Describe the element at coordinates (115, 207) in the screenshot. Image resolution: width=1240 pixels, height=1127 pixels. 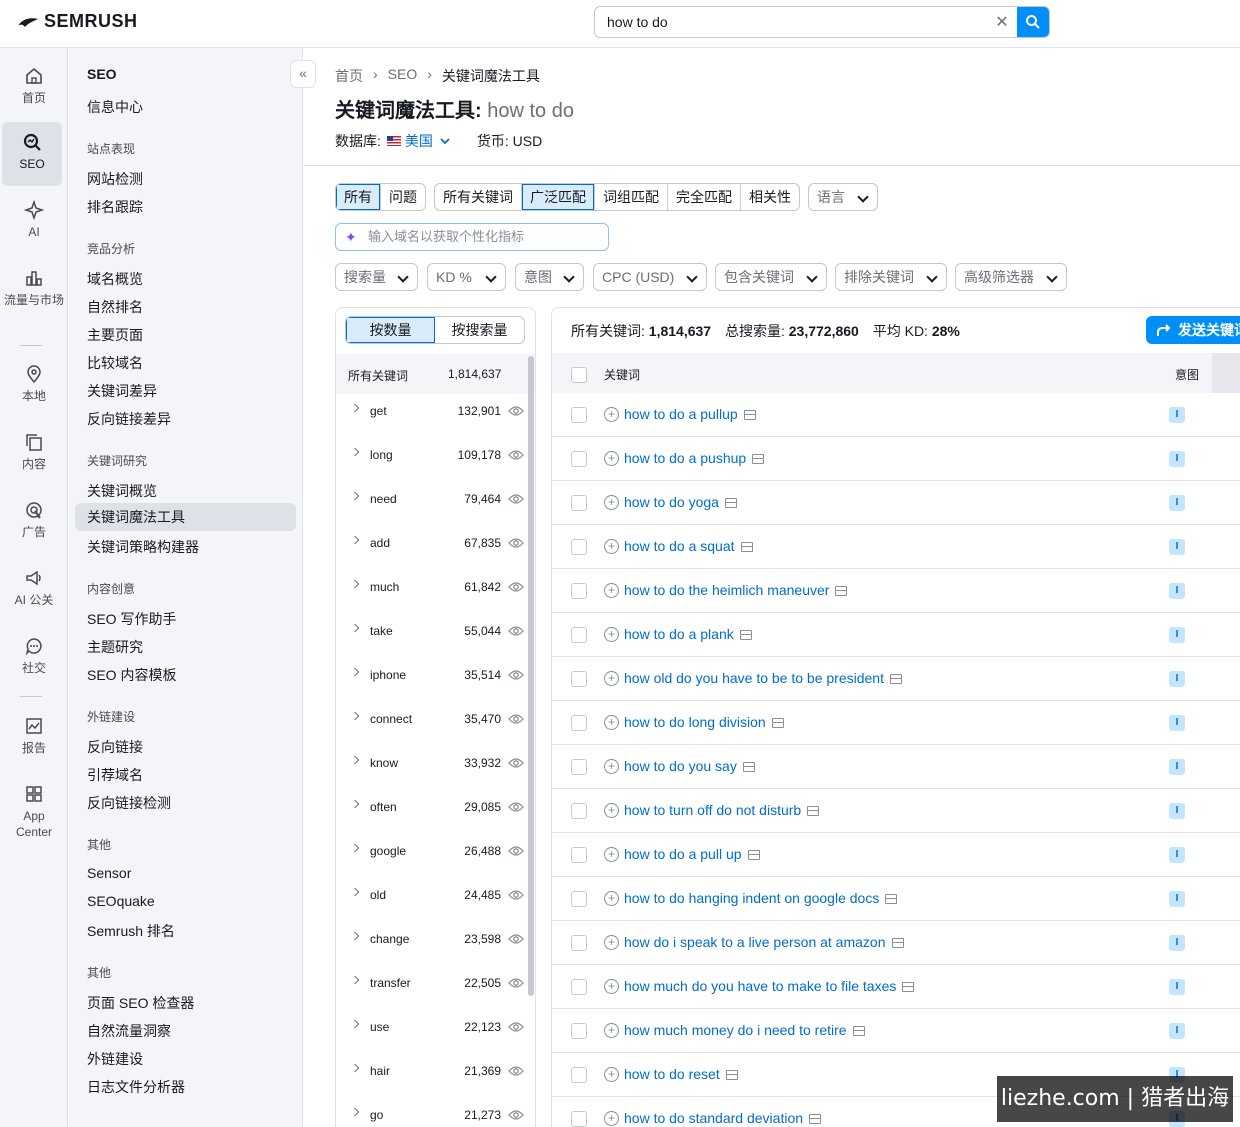
I see `sidebar-item-position-tracking: 排名跟踪` at that location.